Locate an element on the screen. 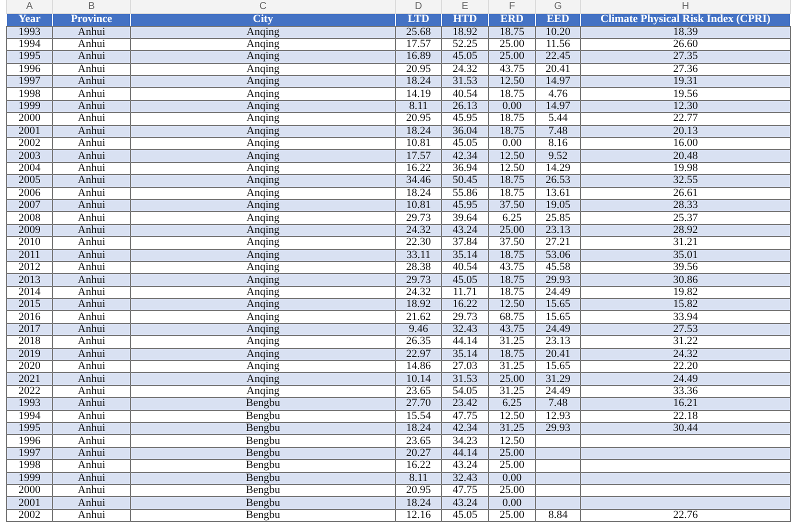 This screenshot has height=526, width=800. table-cell: 10.81 is located at coordinates (419, 205).